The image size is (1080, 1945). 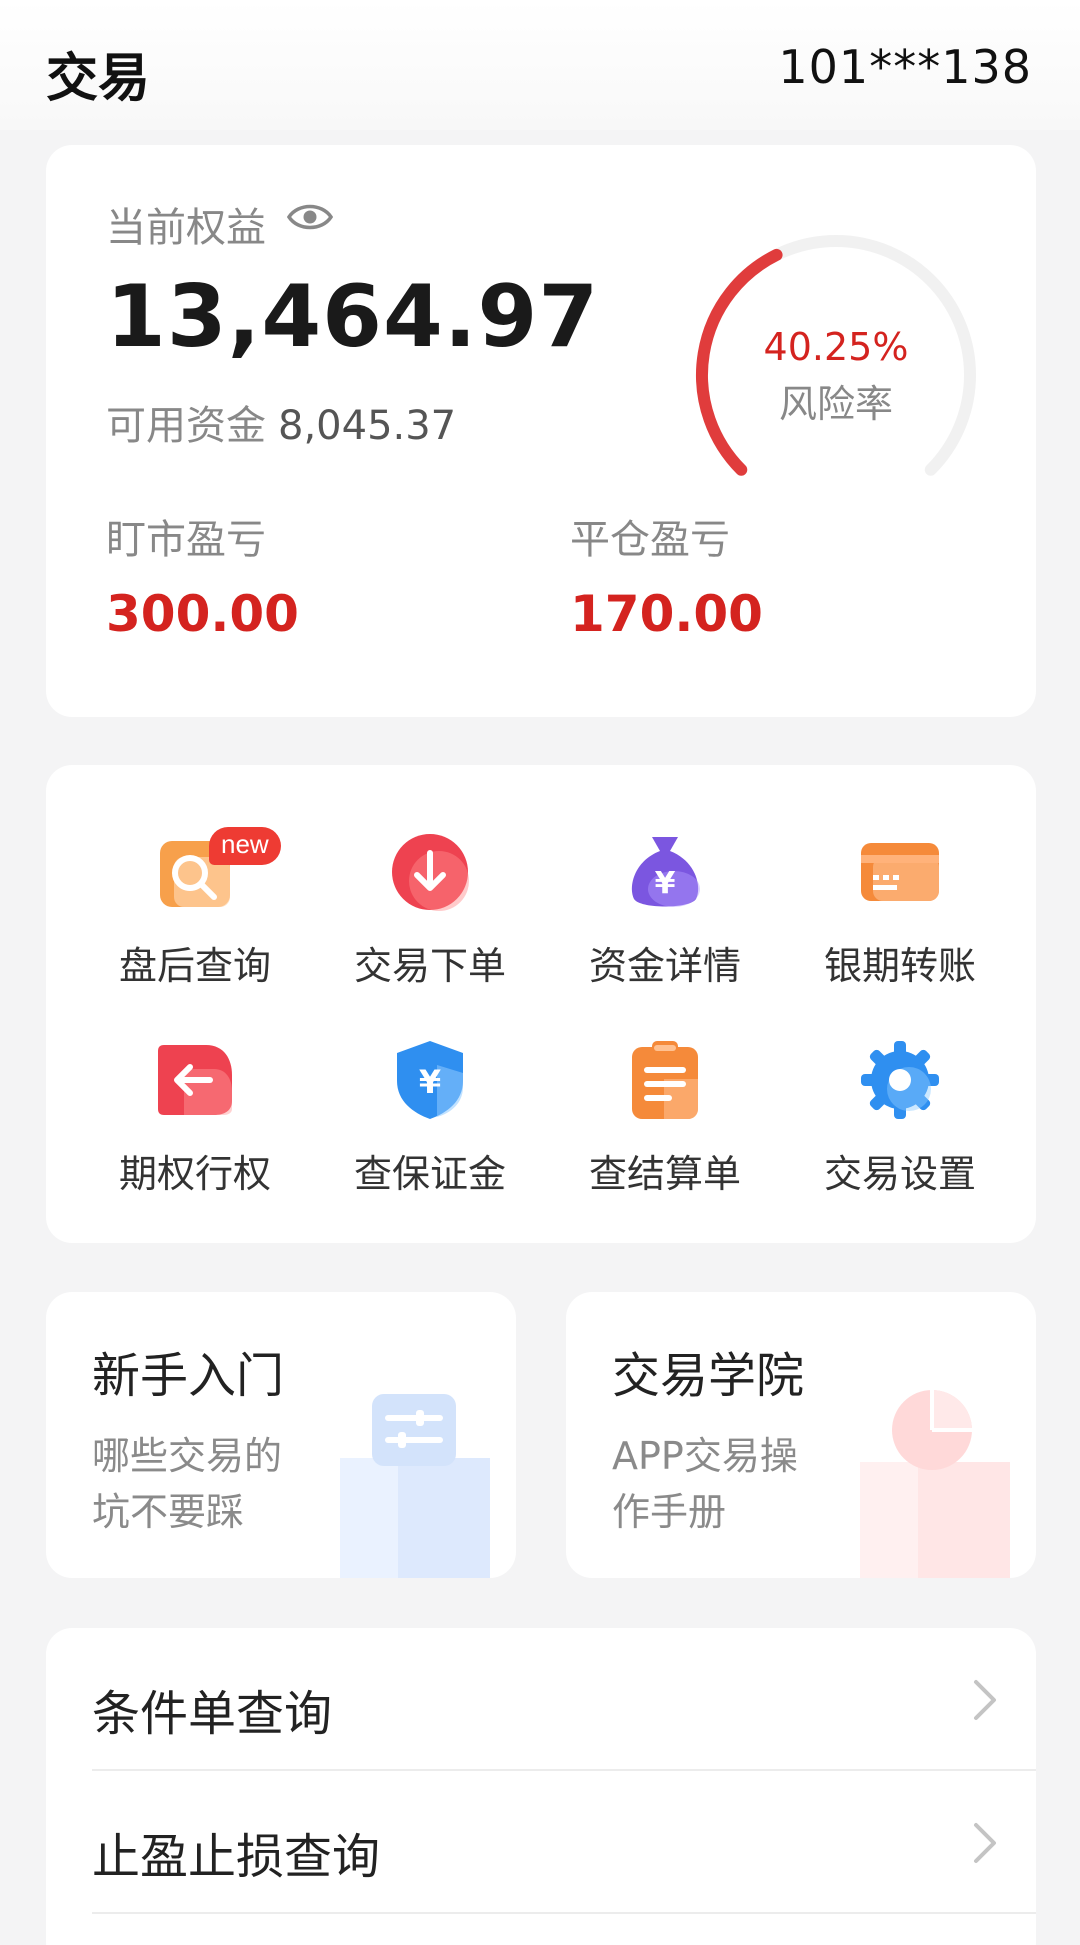 I want to click on shield-yen-icon: ¥, so click(x=430, y=1080).